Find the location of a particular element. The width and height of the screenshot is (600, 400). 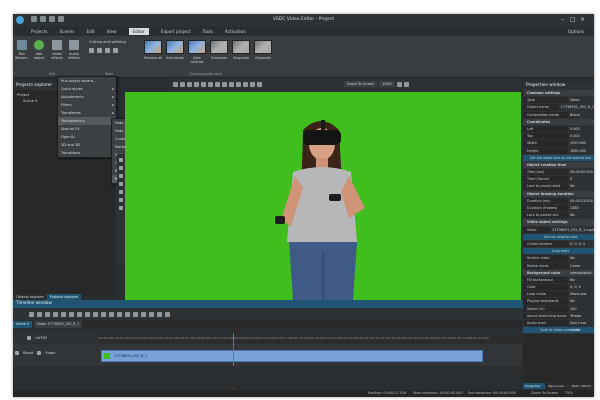

menu-editor: Editor is located at coordinates (138, 31).